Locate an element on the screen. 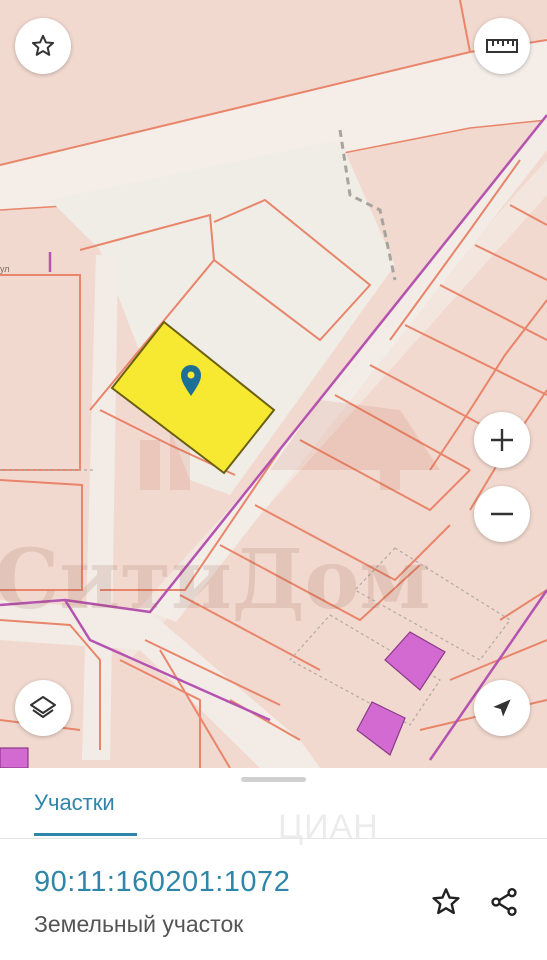 This screenshot has width=547, height=960. plus-icon is located at coordinates (502, 440).